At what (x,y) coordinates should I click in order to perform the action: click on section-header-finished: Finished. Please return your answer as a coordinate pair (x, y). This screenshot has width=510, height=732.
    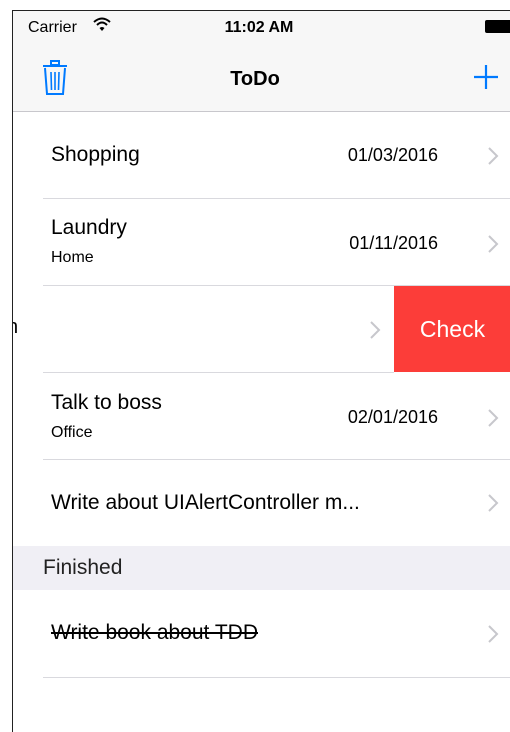
    Looking at the image, I should click on (261, 568).